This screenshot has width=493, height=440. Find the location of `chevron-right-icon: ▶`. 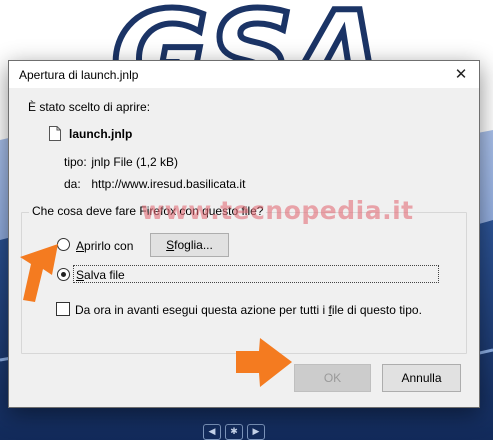

chevron-right-icon: ▶ is located at coordinates (256, 432).